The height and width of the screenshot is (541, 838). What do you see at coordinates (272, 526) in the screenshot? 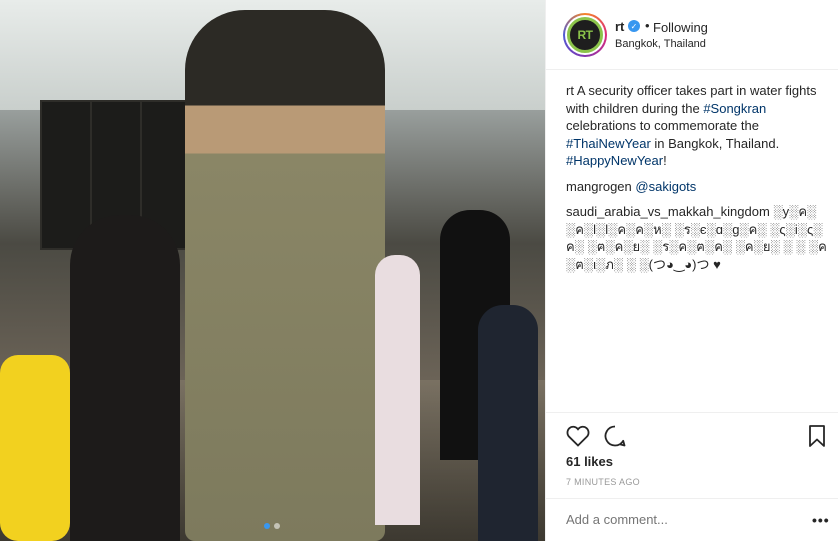
I see `carousel-indicator` at bounding box center [272, 526].